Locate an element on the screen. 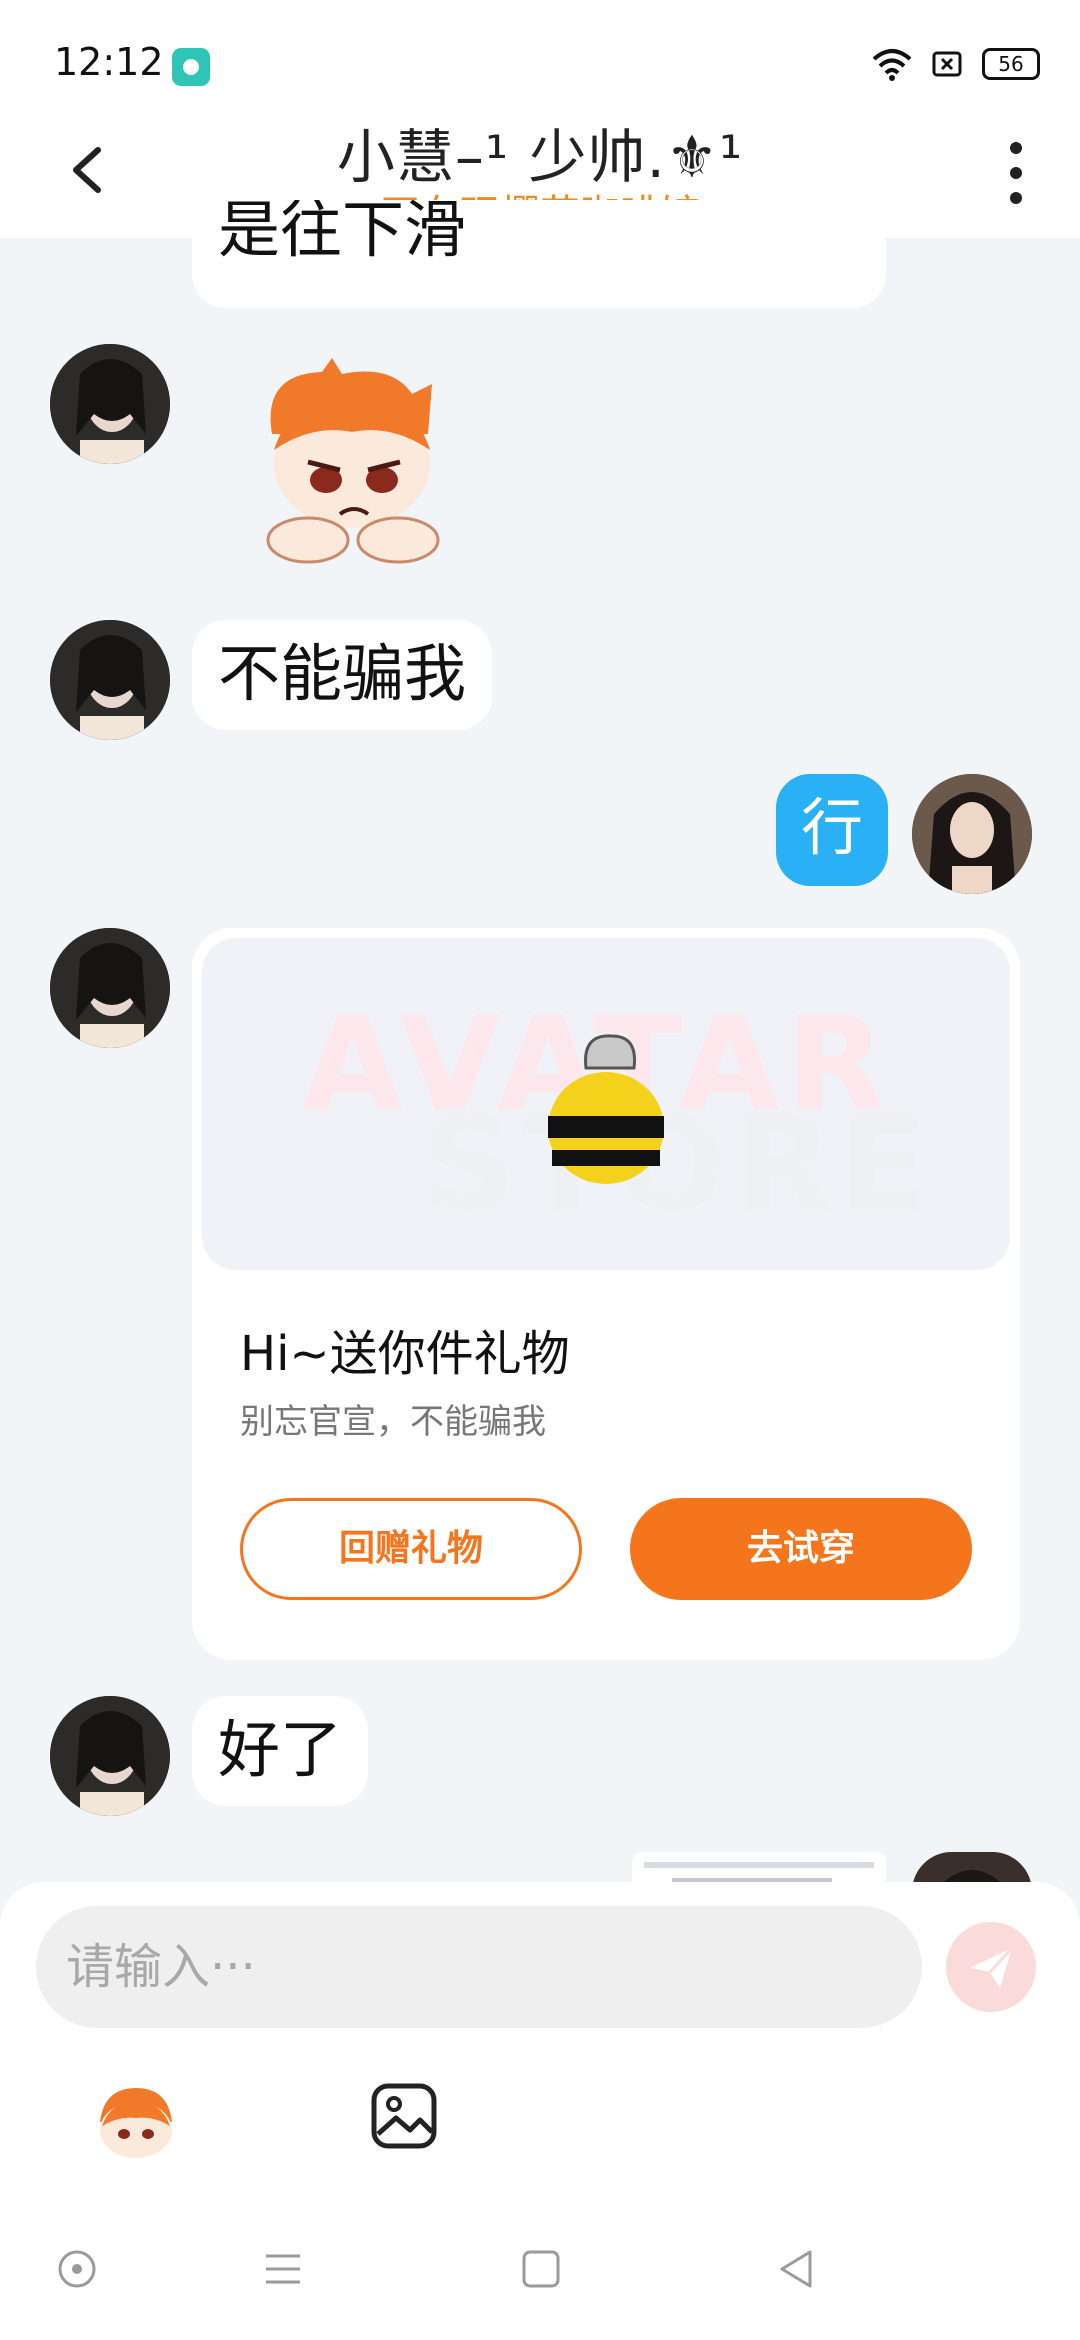  emoji-icon is located at coordinates (136, 2123).